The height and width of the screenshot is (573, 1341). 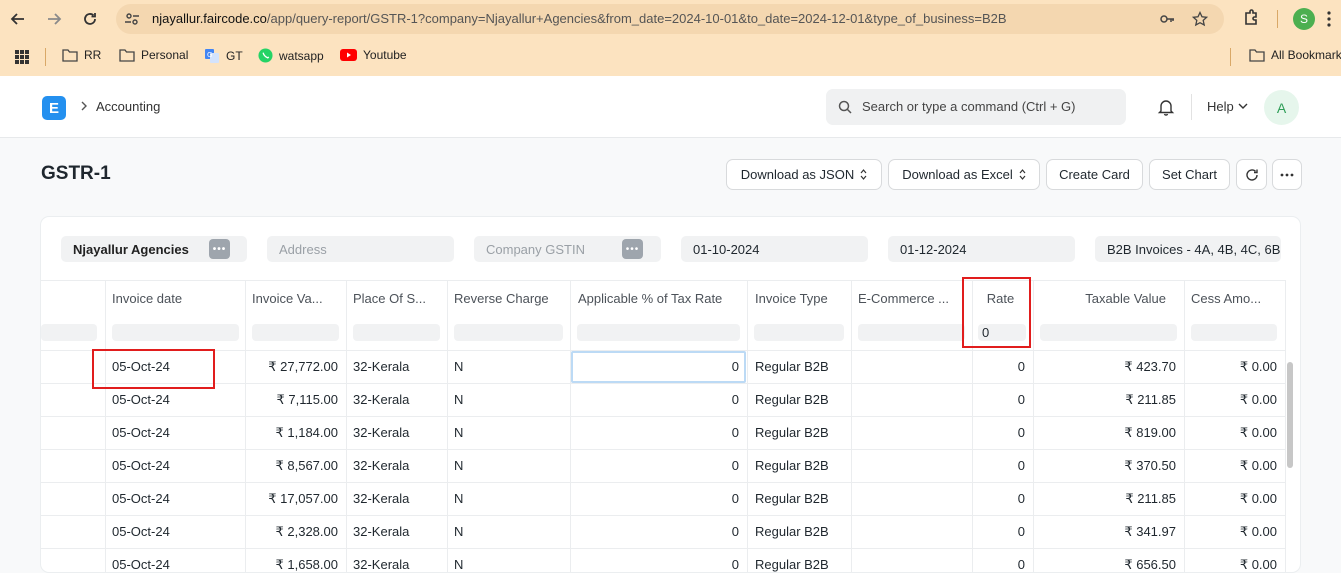 I want to click on all-bookmarks: All Bookmarks, so click(x=1295, y=55).